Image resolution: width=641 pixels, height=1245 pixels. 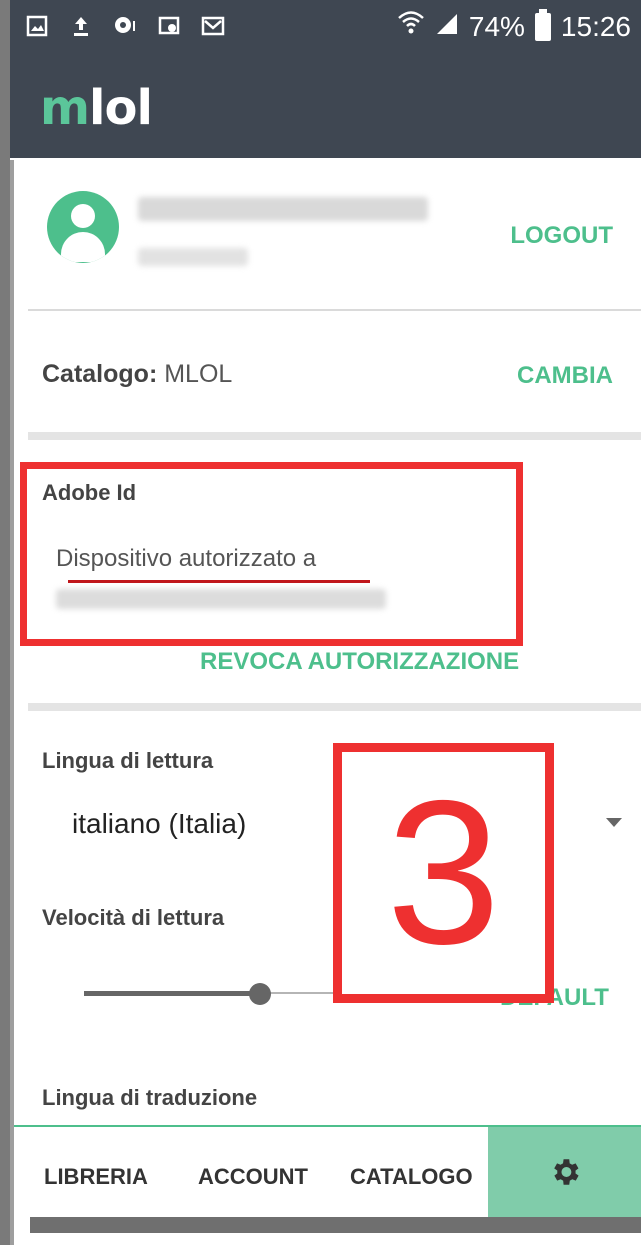 I want to click on avatar-body, so click(x=83, y=247).